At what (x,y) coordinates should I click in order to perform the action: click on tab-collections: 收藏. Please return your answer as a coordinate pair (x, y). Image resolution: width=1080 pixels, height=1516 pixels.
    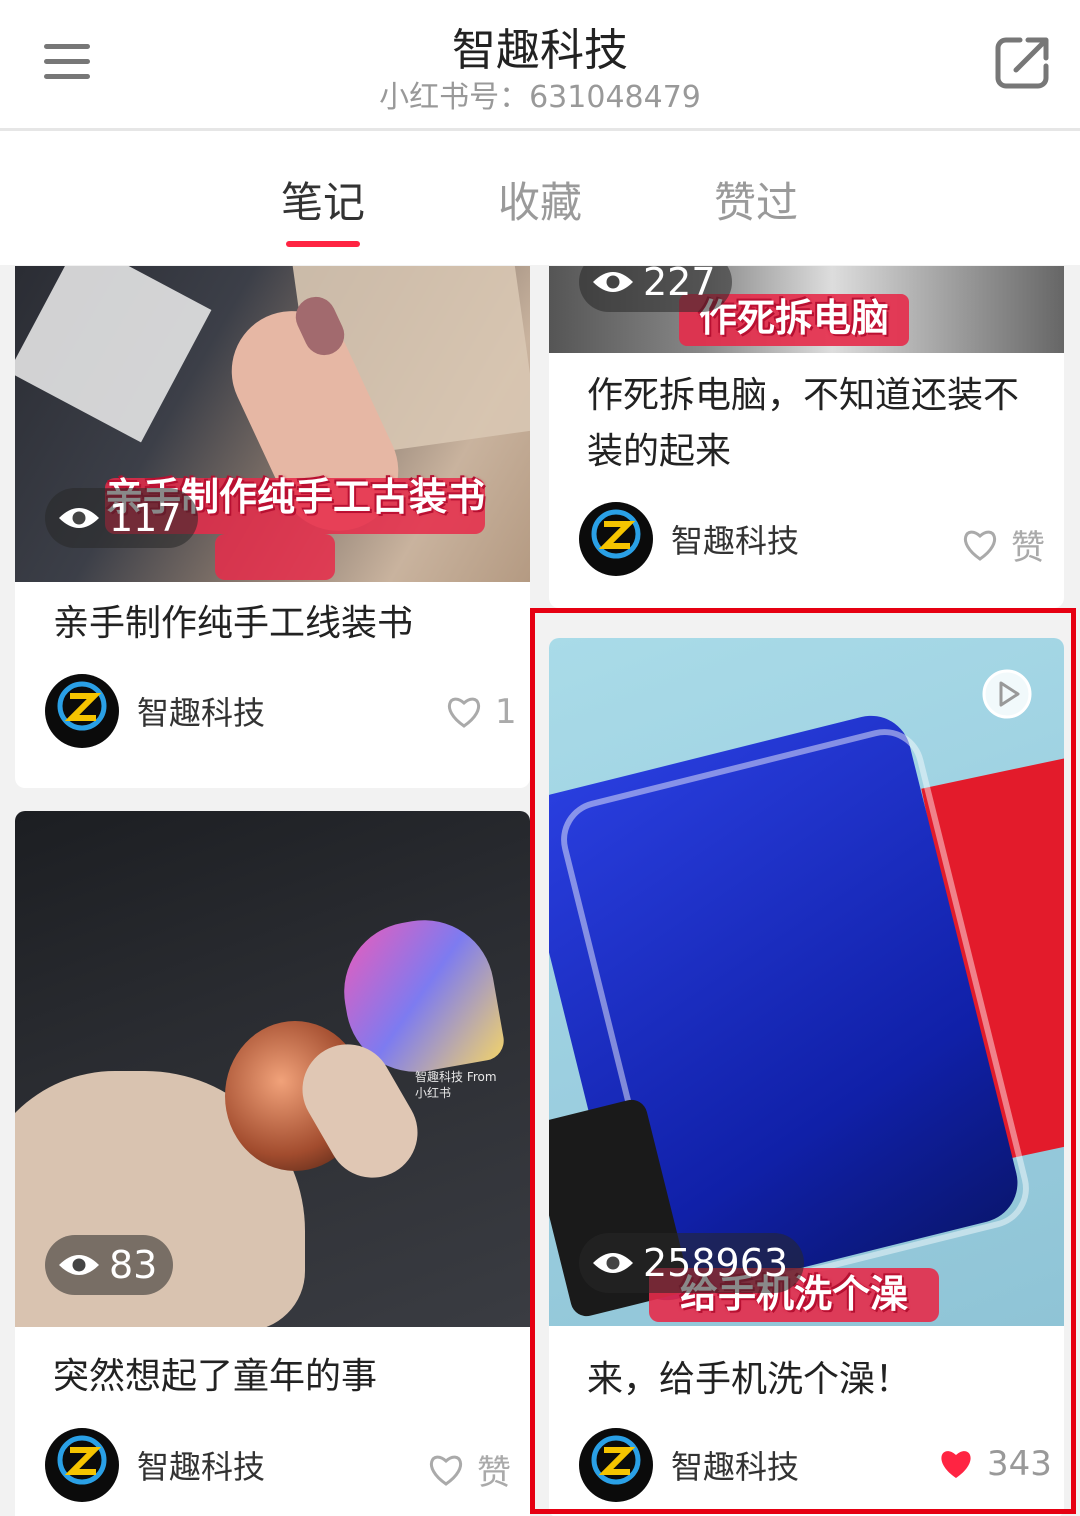
    Looking at the image, I should click on (540, 199).